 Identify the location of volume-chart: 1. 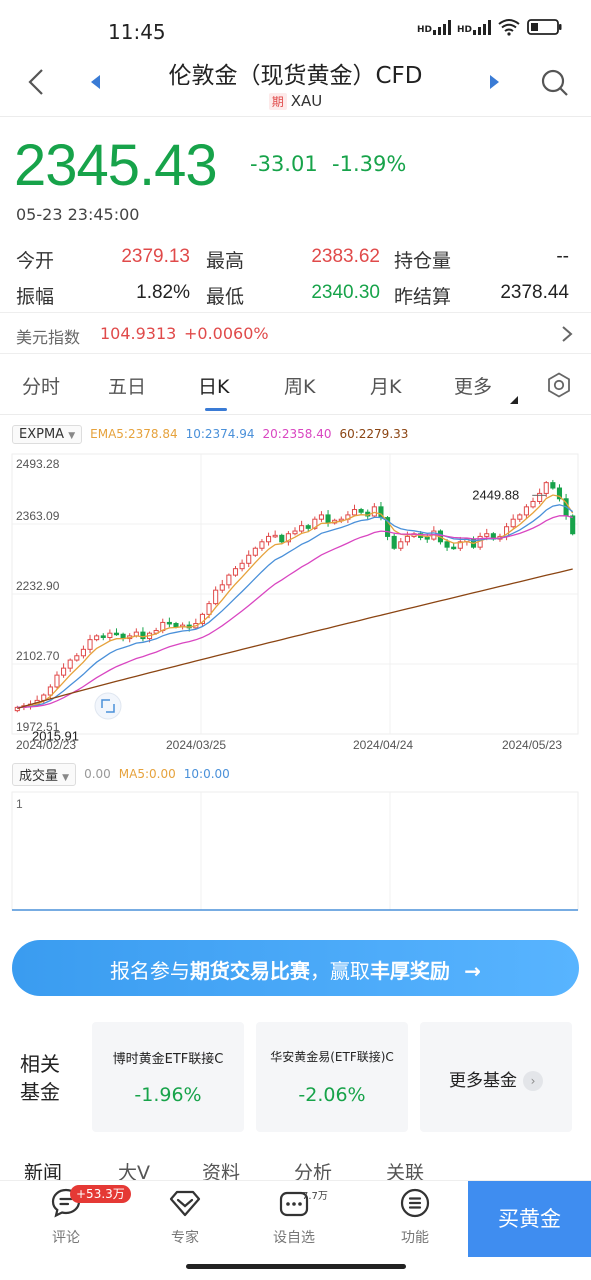
(295, 851).